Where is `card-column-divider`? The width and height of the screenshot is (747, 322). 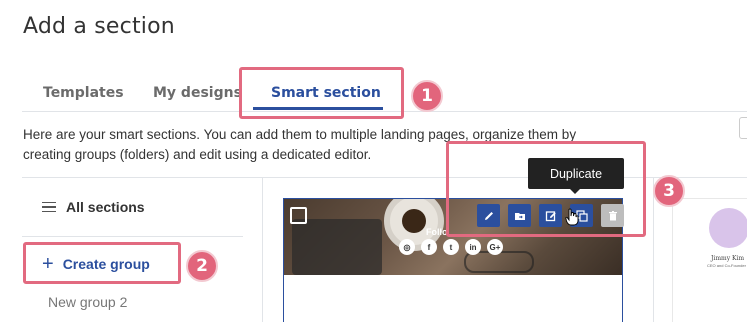
card-column-divider is located at coordinates (653, 249).